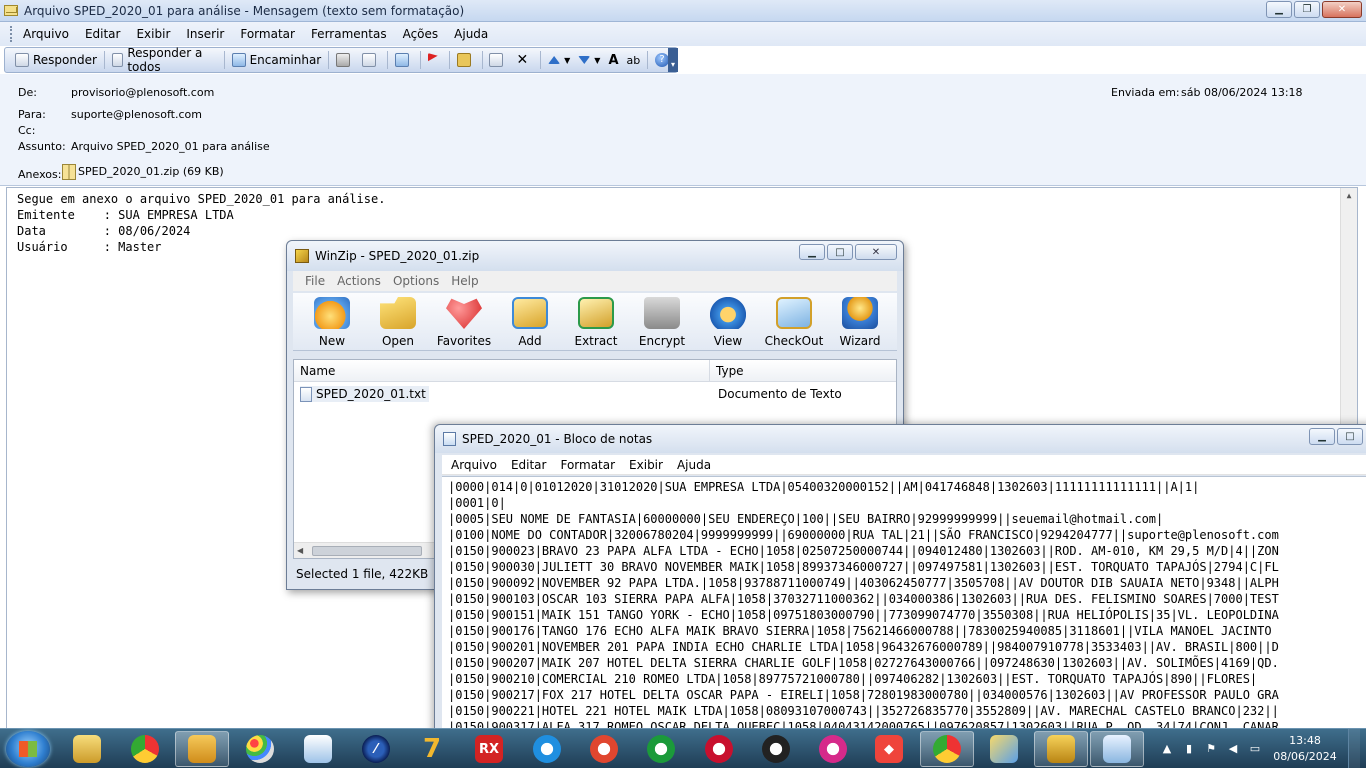 This screenshot has height=768, width=1366. Describe the element at coordinates (1305, 749) in the screenshot. I see `clock: 13:48 08/06/2024` at that location.